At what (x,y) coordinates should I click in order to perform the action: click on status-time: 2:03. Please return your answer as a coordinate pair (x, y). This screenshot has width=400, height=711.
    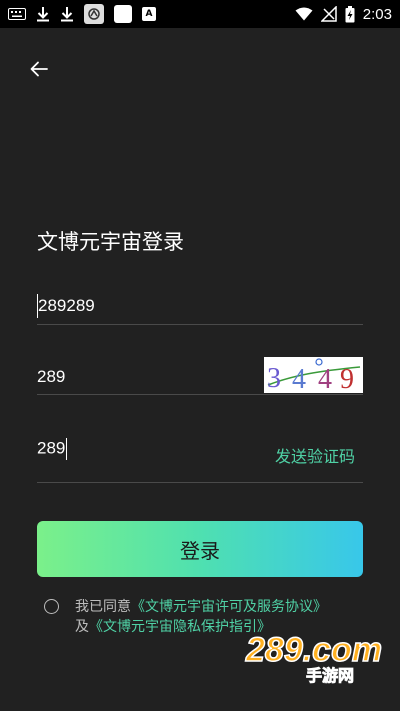
    Looking at the image, I should click on (377, 14).